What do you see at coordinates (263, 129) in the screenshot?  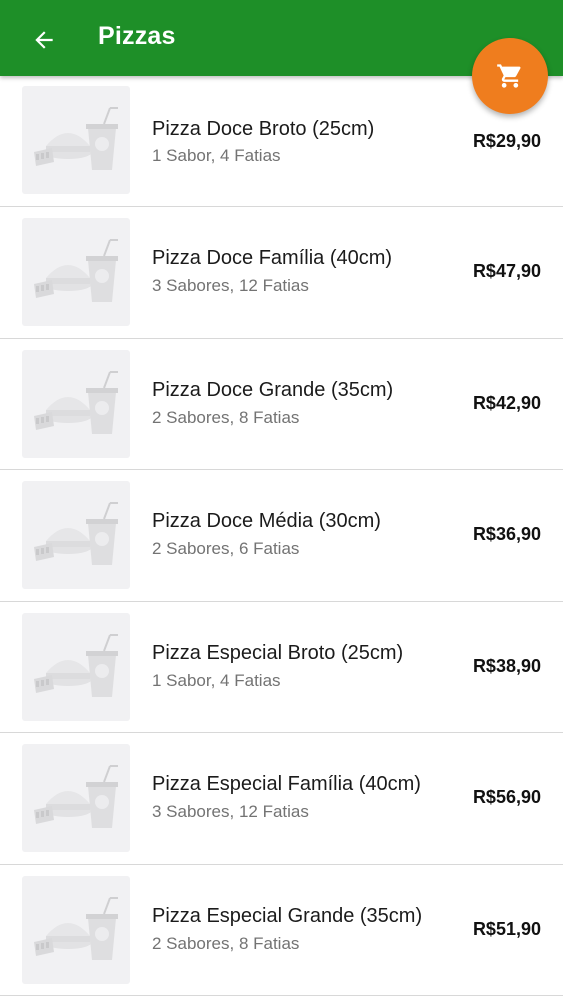 I see `product-name: Pizza Doce Broto (25cm)` at bounding box center [263, 129].